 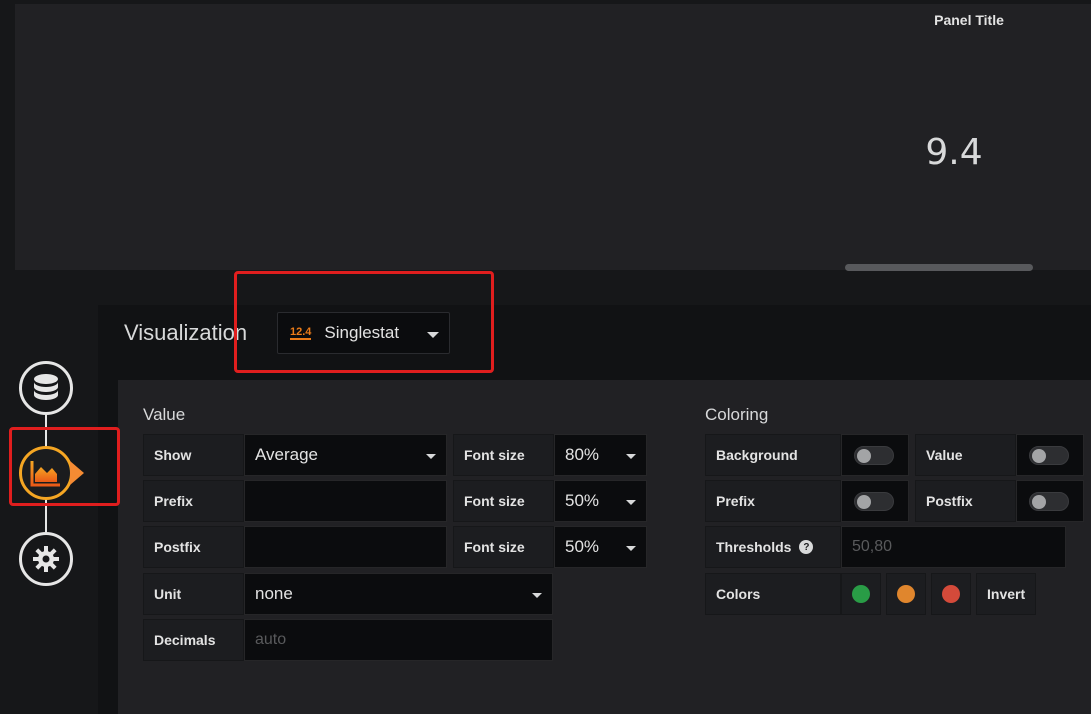 I want to click on postfix-font-size-label: Font size, so click(x=503, y=547).